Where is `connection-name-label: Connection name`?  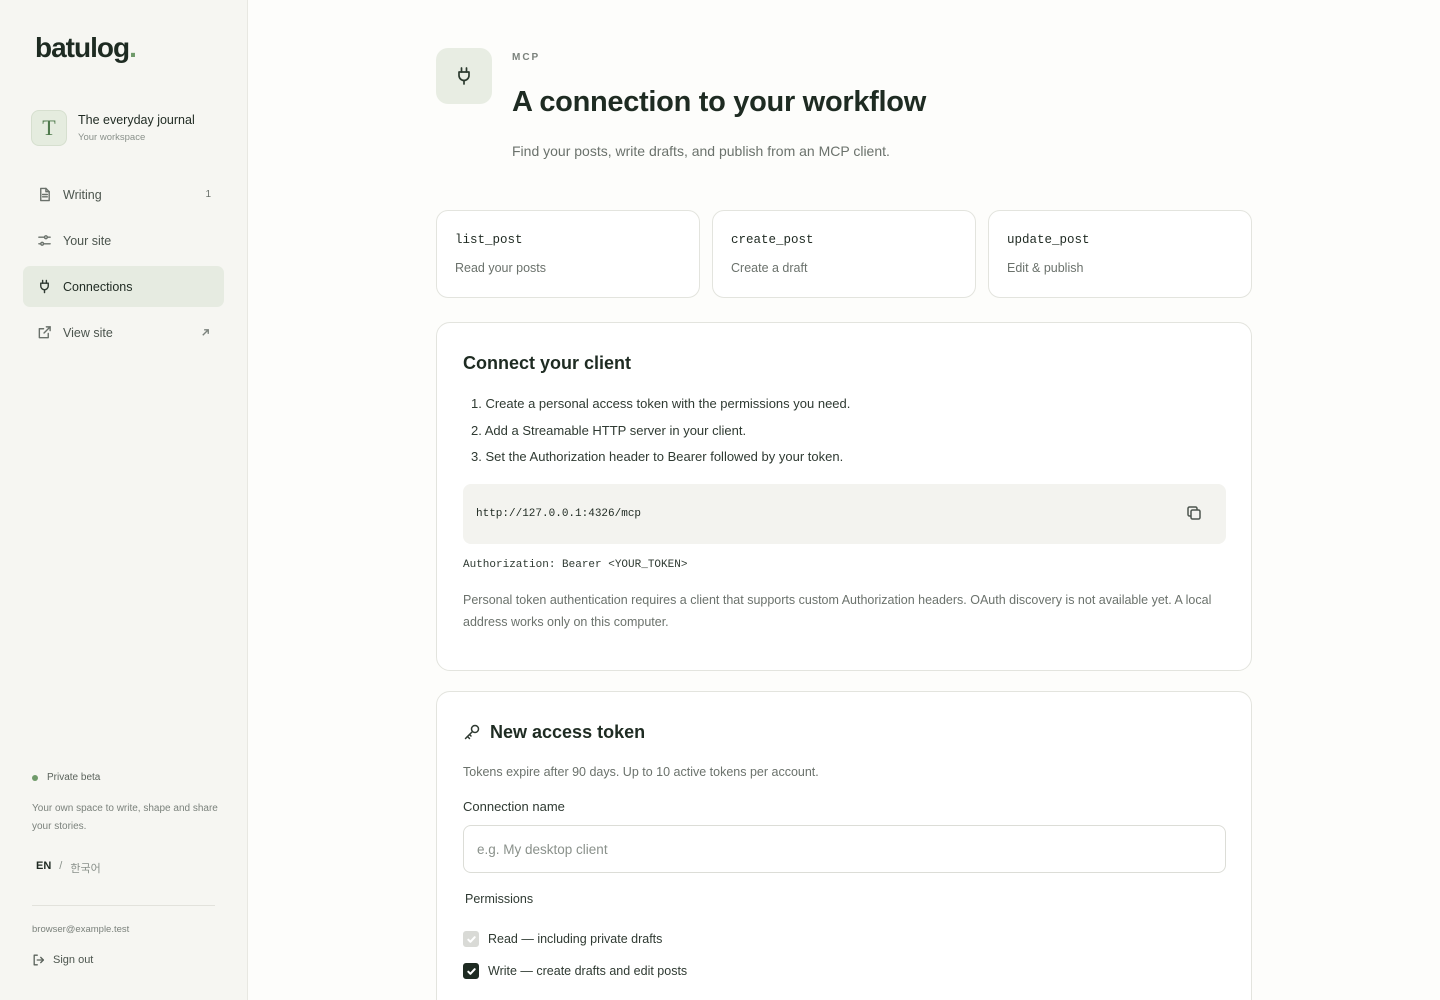 connection-name-label: Connection name is located at coordinates (514, 806).